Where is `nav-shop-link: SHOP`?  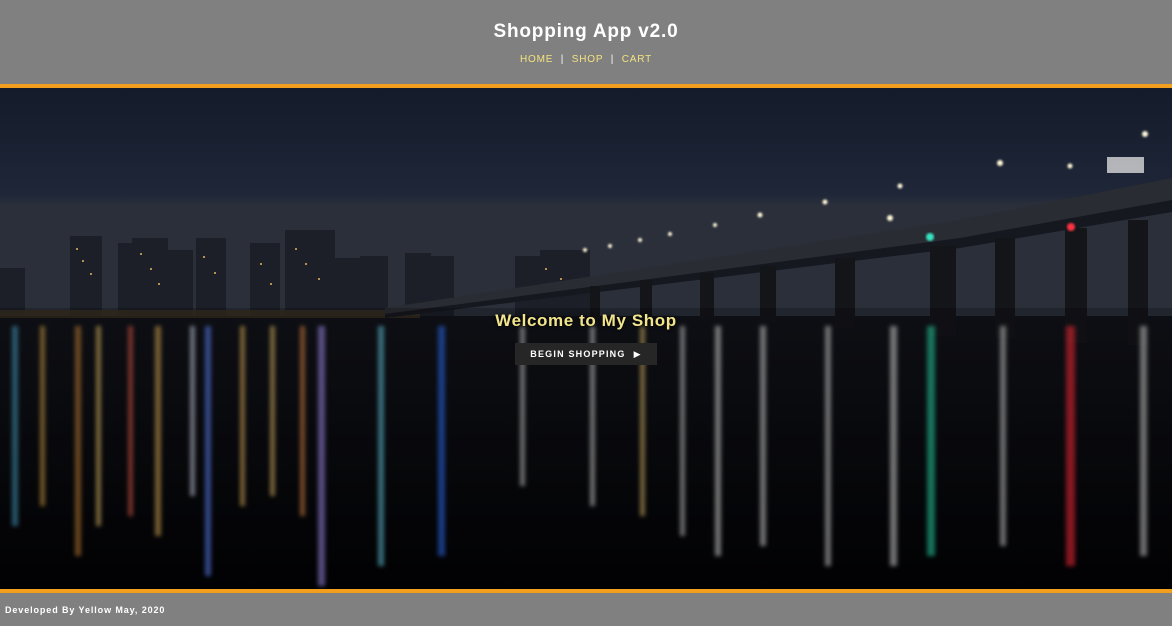
nav-shop-link: SHOP is located at coordinates (587, 59).